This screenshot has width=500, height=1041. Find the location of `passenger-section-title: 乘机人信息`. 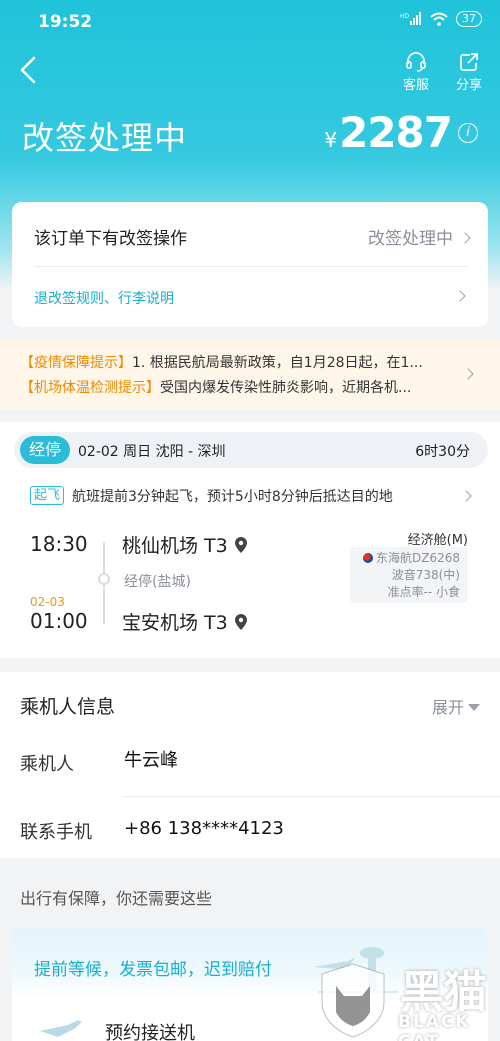

passenger-section-title: 乘机人信息 is located at coordinates (68, 707).